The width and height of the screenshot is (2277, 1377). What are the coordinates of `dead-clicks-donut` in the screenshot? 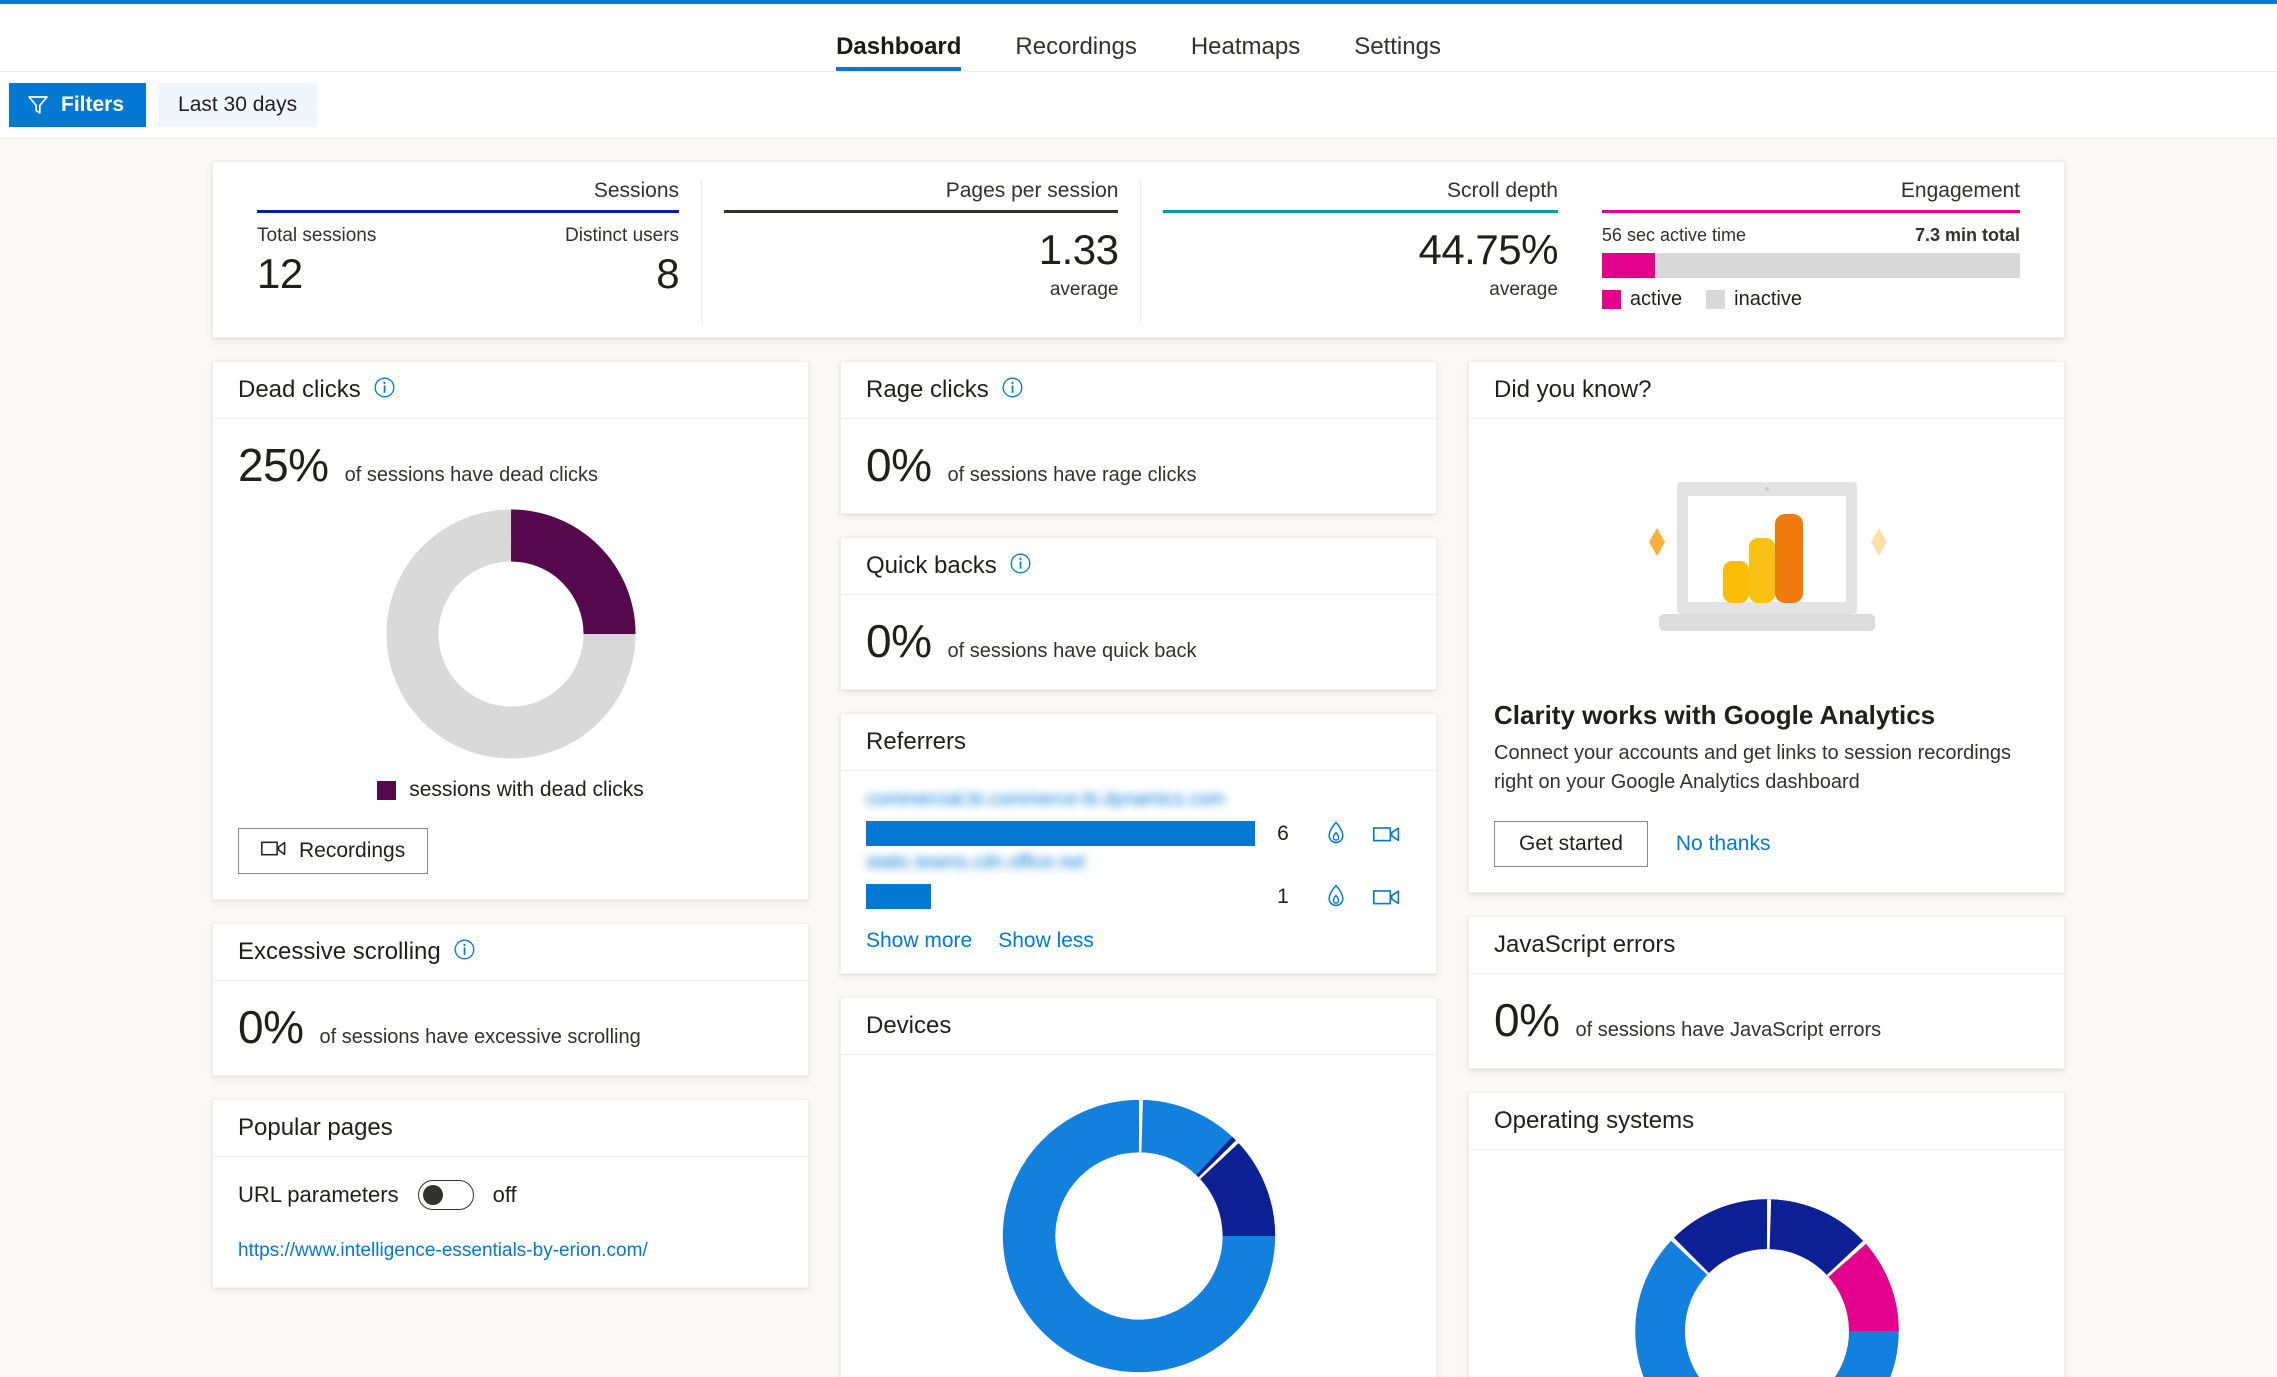 It's located at (510, 634).